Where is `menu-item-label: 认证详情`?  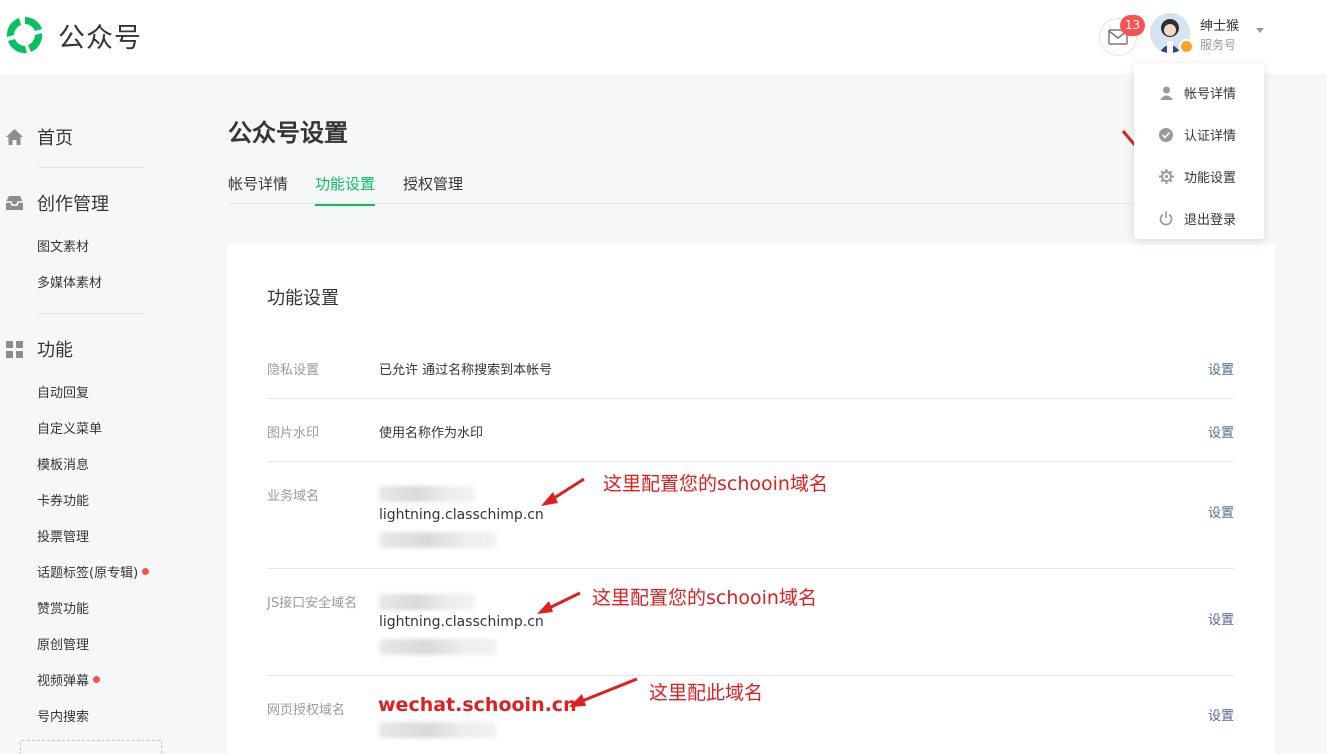
menu-item-label: 认证详情 is located at coordinates (1210, 136).